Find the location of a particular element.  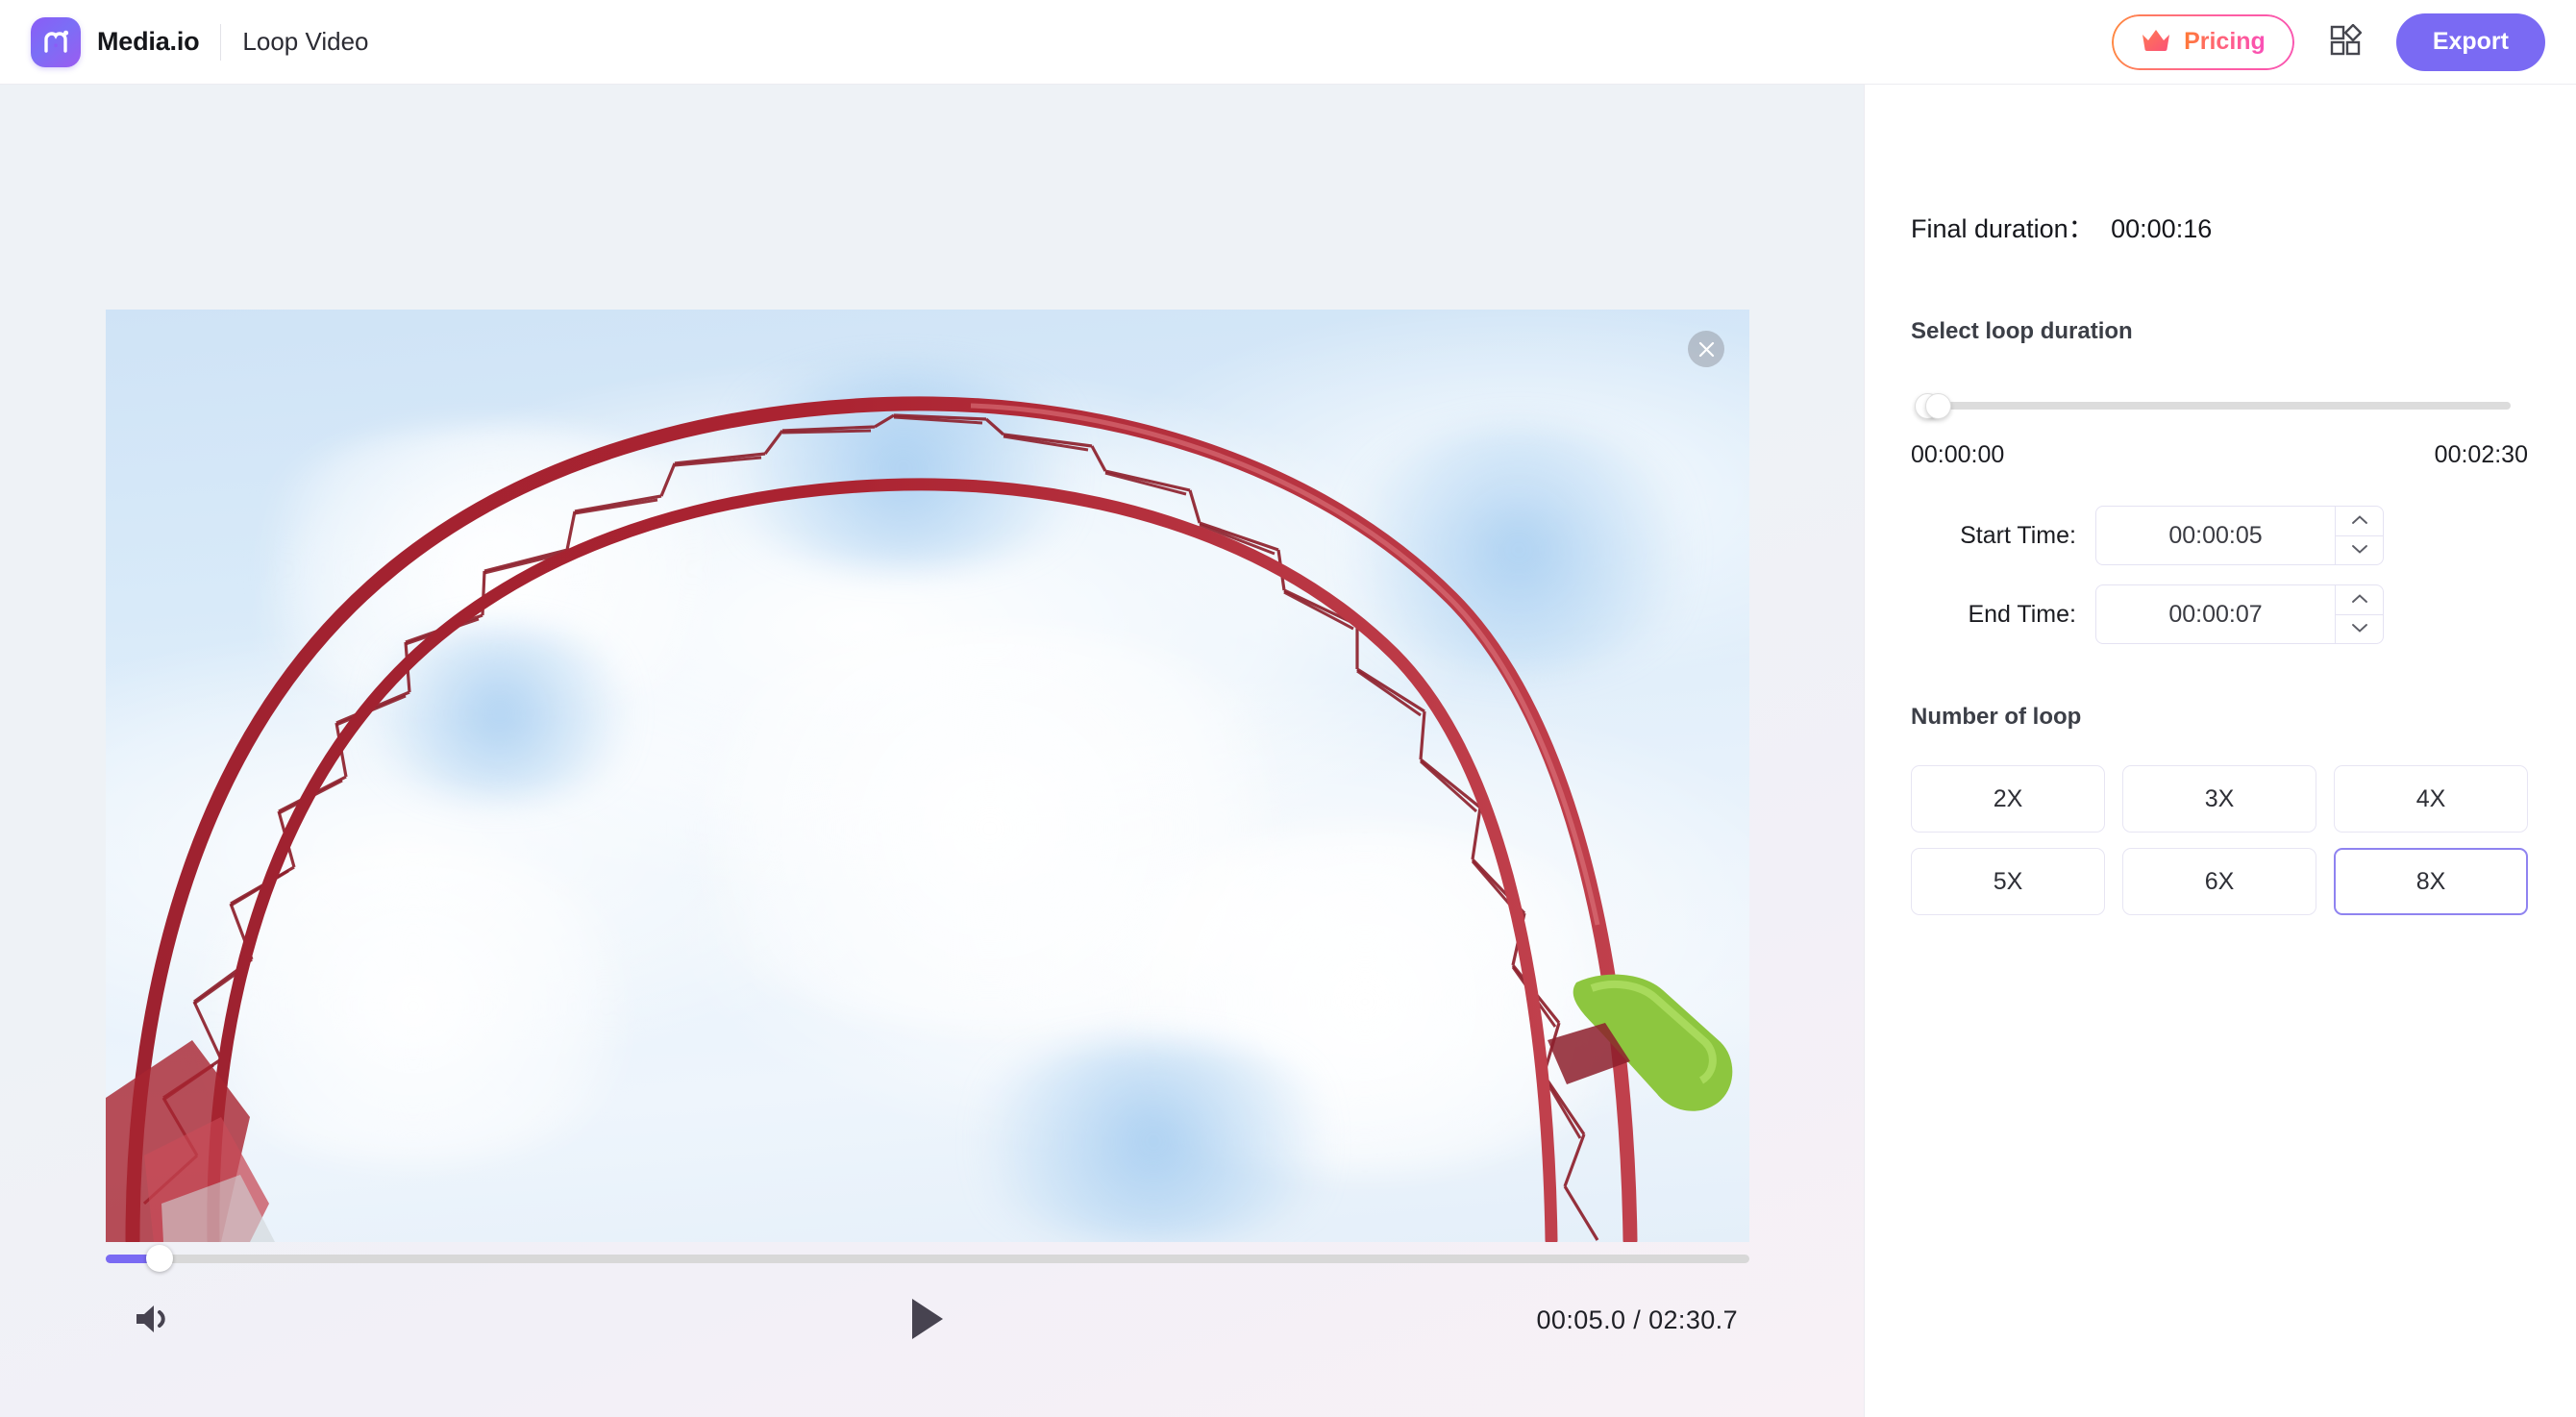

apps-grid-icon is located at coordinates (2346, 41).